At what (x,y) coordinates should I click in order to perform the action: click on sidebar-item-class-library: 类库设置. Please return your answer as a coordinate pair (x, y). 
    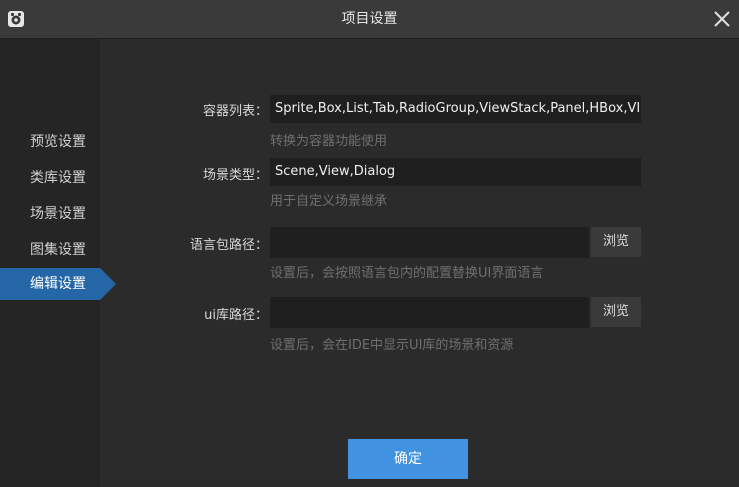
    Looking at the image, I should click on (50, 178).